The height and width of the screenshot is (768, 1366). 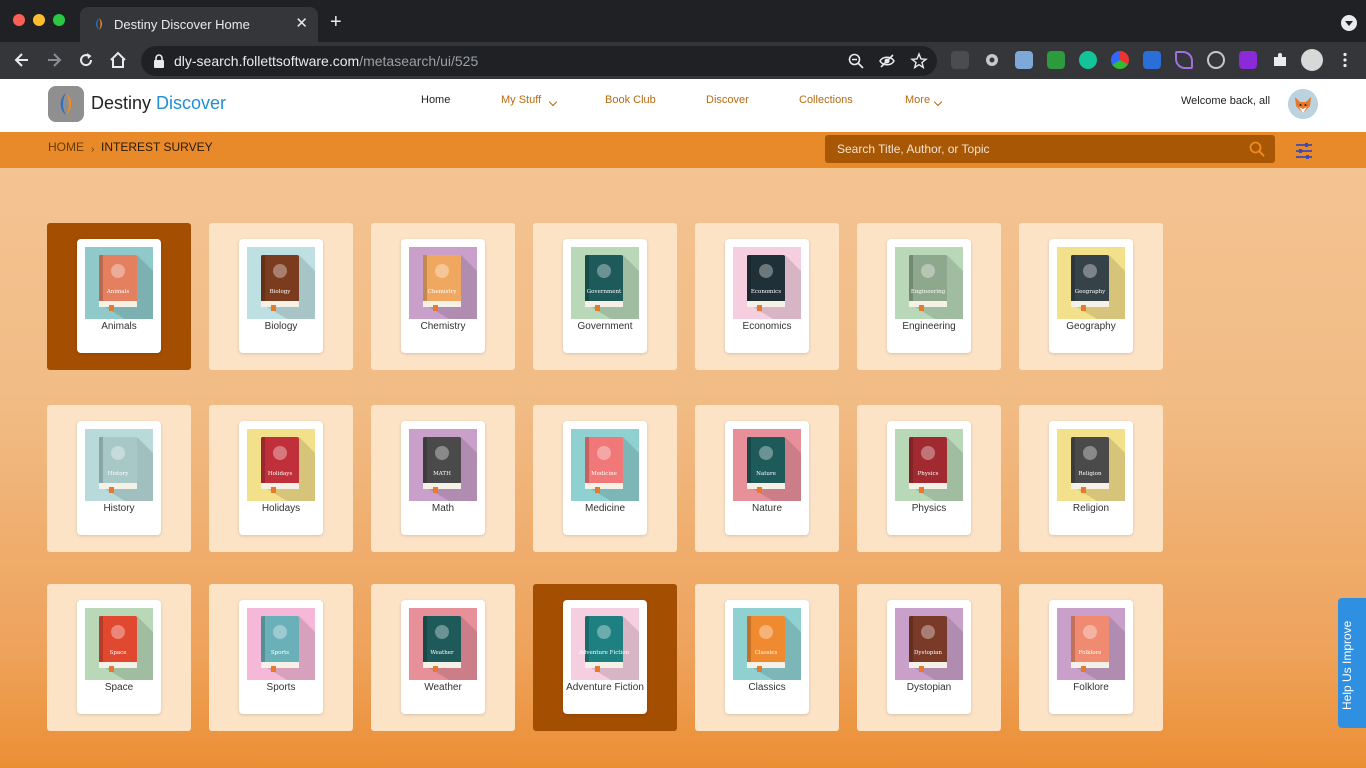 I want to click on topic-card: History History, so click(x=119, y=478).